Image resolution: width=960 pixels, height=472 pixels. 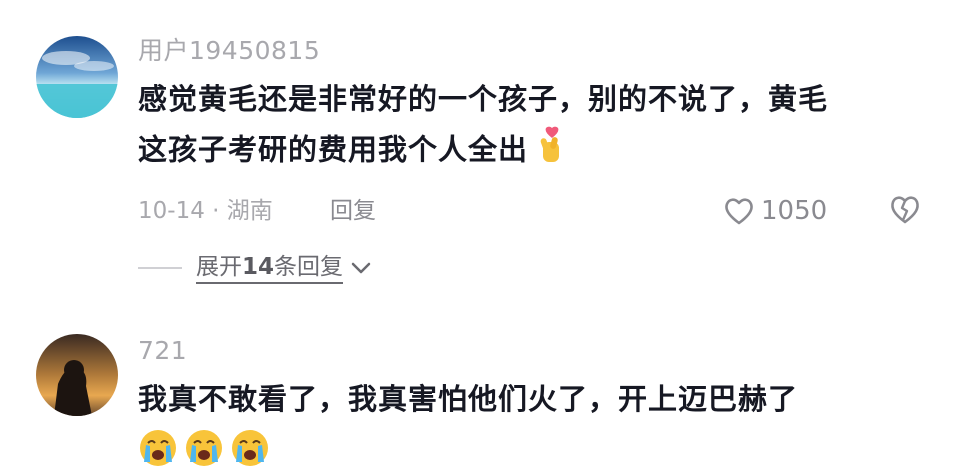 I want to click on comment-text-line: 感觉黄毛还是非常好的一个孩子，别的不说了，黄毛, so click(x=483, y=99).